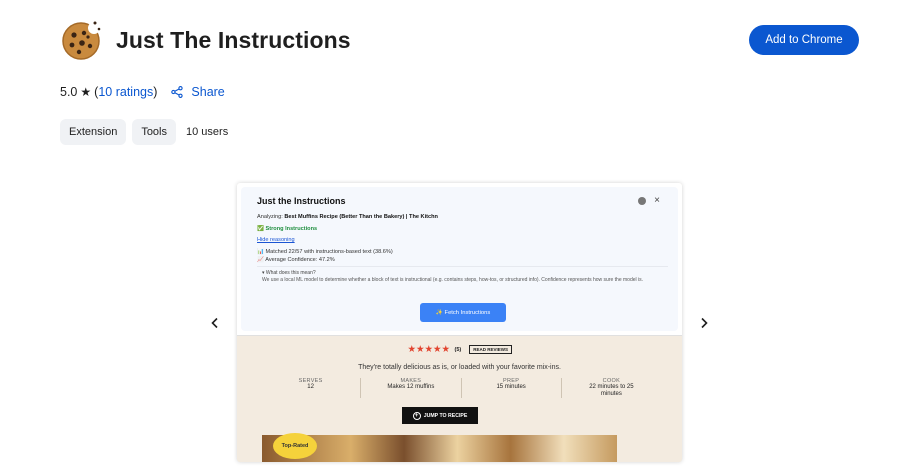  What do you see at coordinates (301, 201) in the screenshot?
I see `popup-title: Just the Instructions` at bounding box center [301, 201].